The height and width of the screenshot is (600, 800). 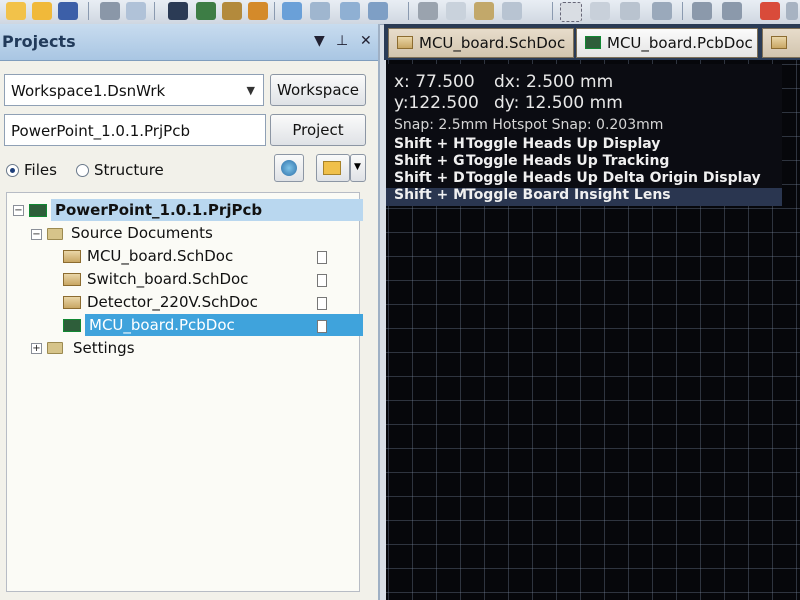 What do you see at coordinates (318, 90) in the screenshot?
I see `workspace-button: Workspace` at bounding box center [318, 90].